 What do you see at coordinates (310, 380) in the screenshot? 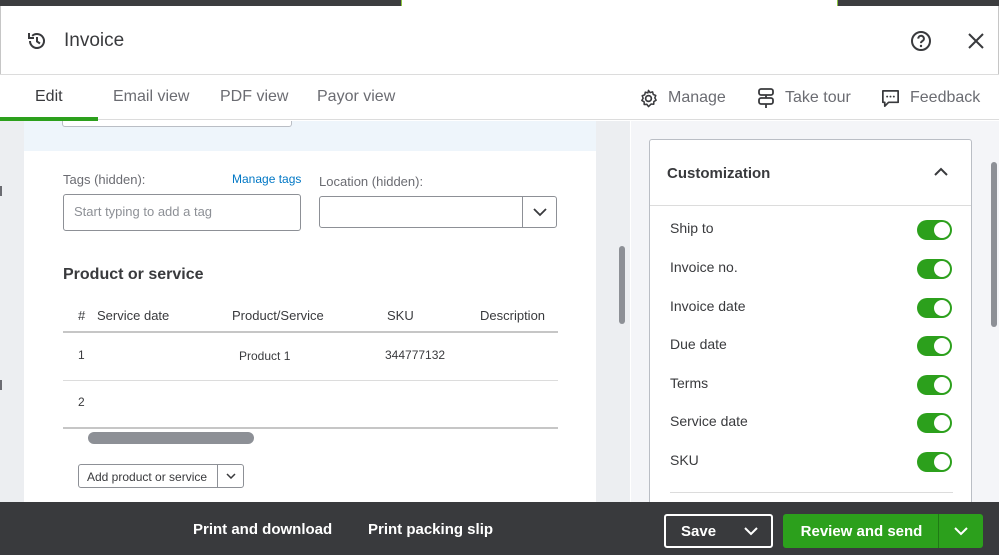
I see `row-divider` at bounding box center [310, 380].